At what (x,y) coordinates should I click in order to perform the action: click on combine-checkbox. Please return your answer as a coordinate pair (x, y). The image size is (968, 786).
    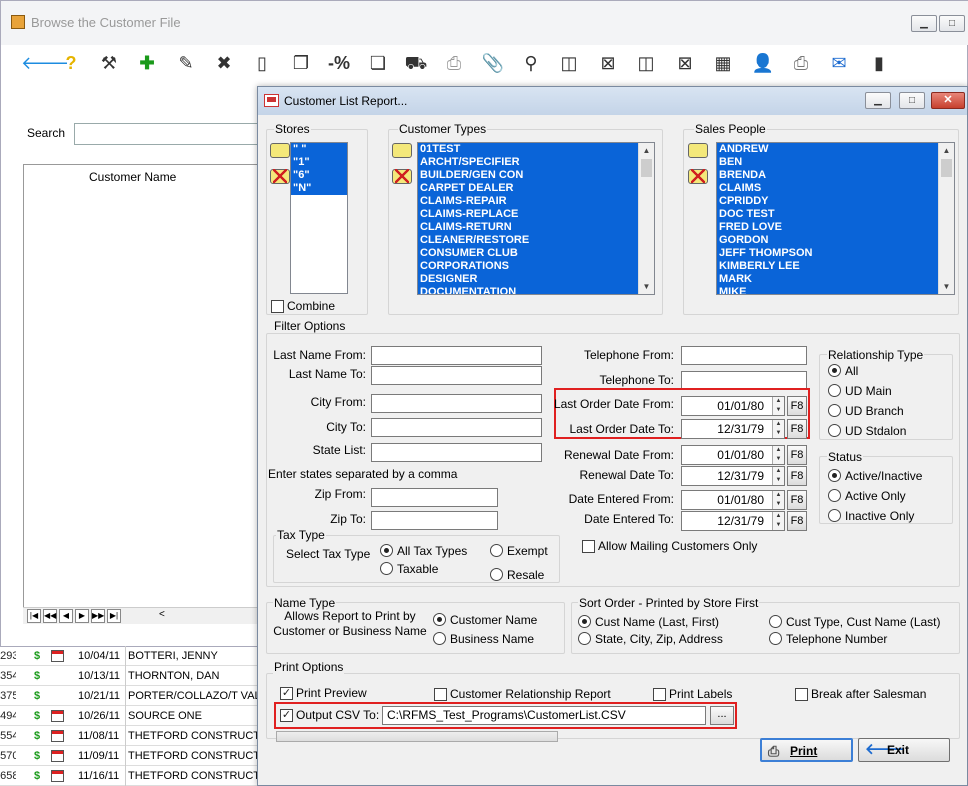
    Looking at the image, I should click on (277, 306).